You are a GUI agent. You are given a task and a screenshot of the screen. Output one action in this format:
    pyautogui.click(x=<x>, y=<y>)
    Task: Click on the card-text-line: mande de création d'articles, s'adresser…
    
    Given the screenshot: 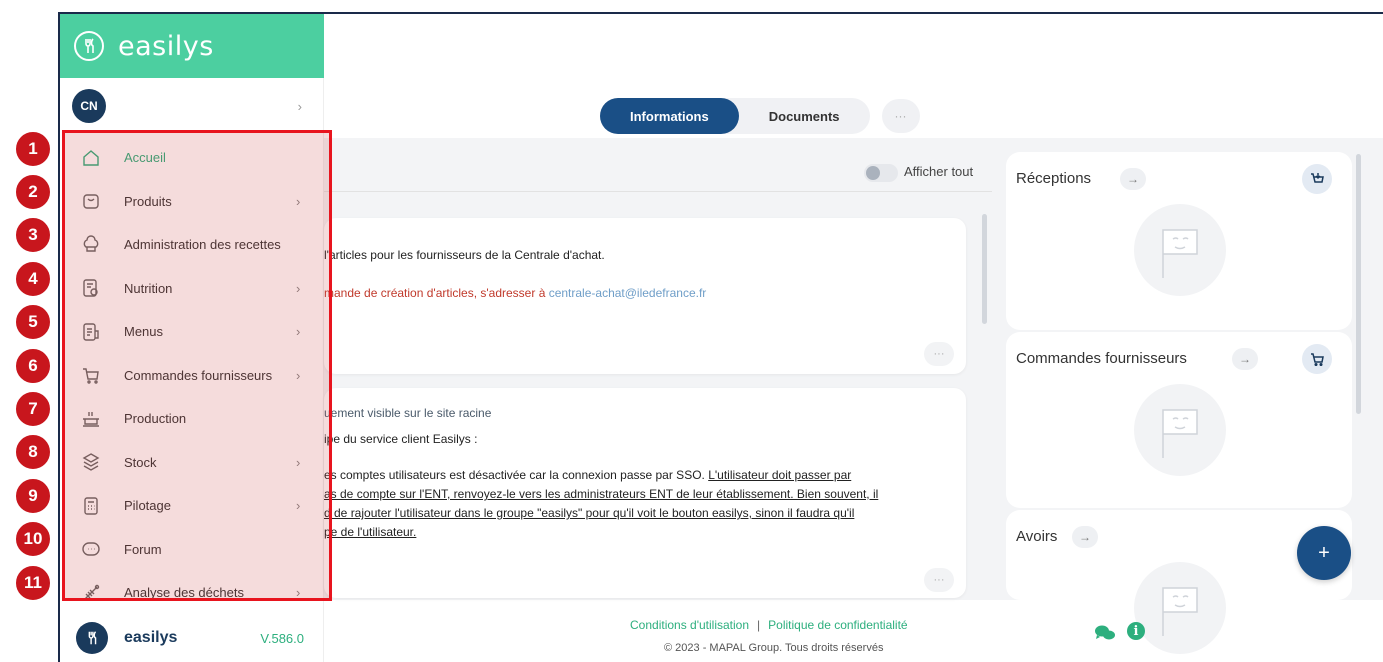 What is the action you would take?
    pyautogui.click(x=515, y=293)
    